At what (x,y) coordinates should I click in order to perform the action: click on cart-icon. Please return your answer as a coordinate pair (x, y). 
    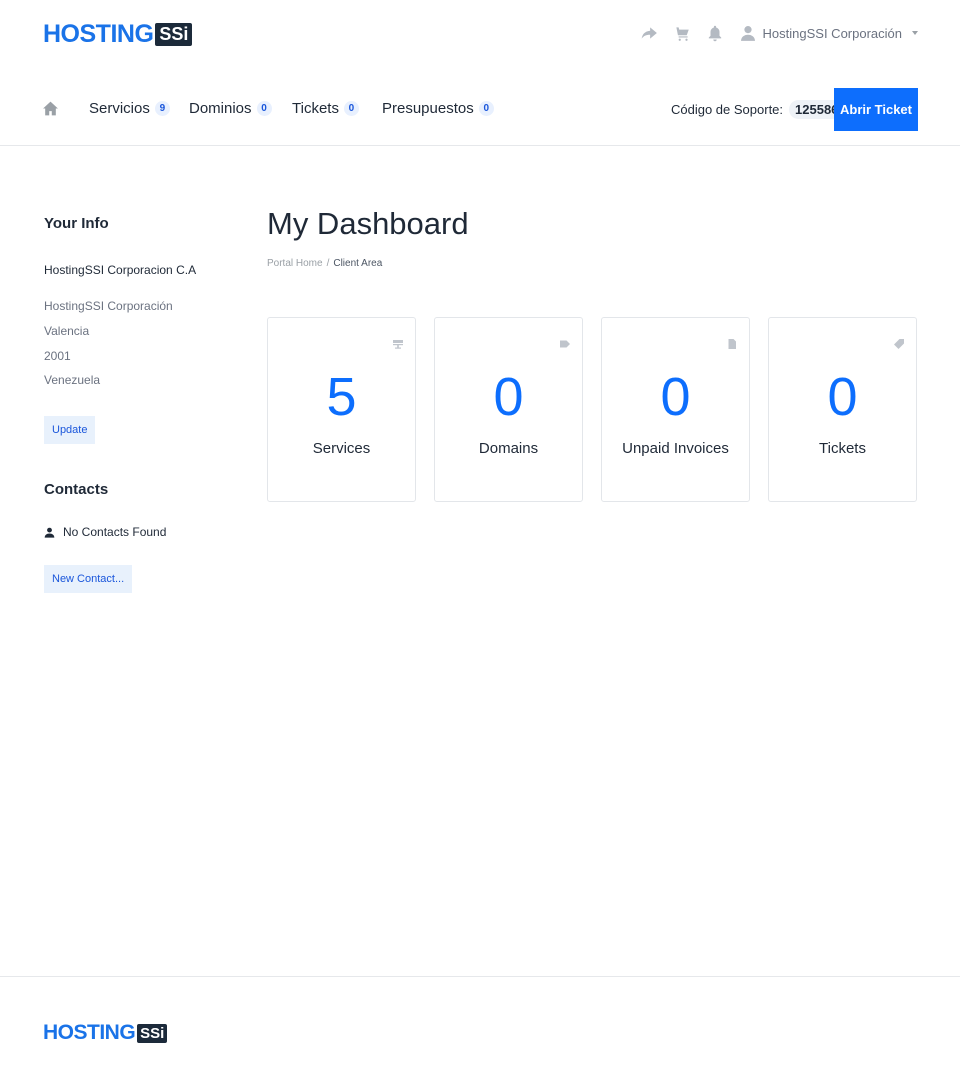
    Looking at the image, I should click on (682, 33).